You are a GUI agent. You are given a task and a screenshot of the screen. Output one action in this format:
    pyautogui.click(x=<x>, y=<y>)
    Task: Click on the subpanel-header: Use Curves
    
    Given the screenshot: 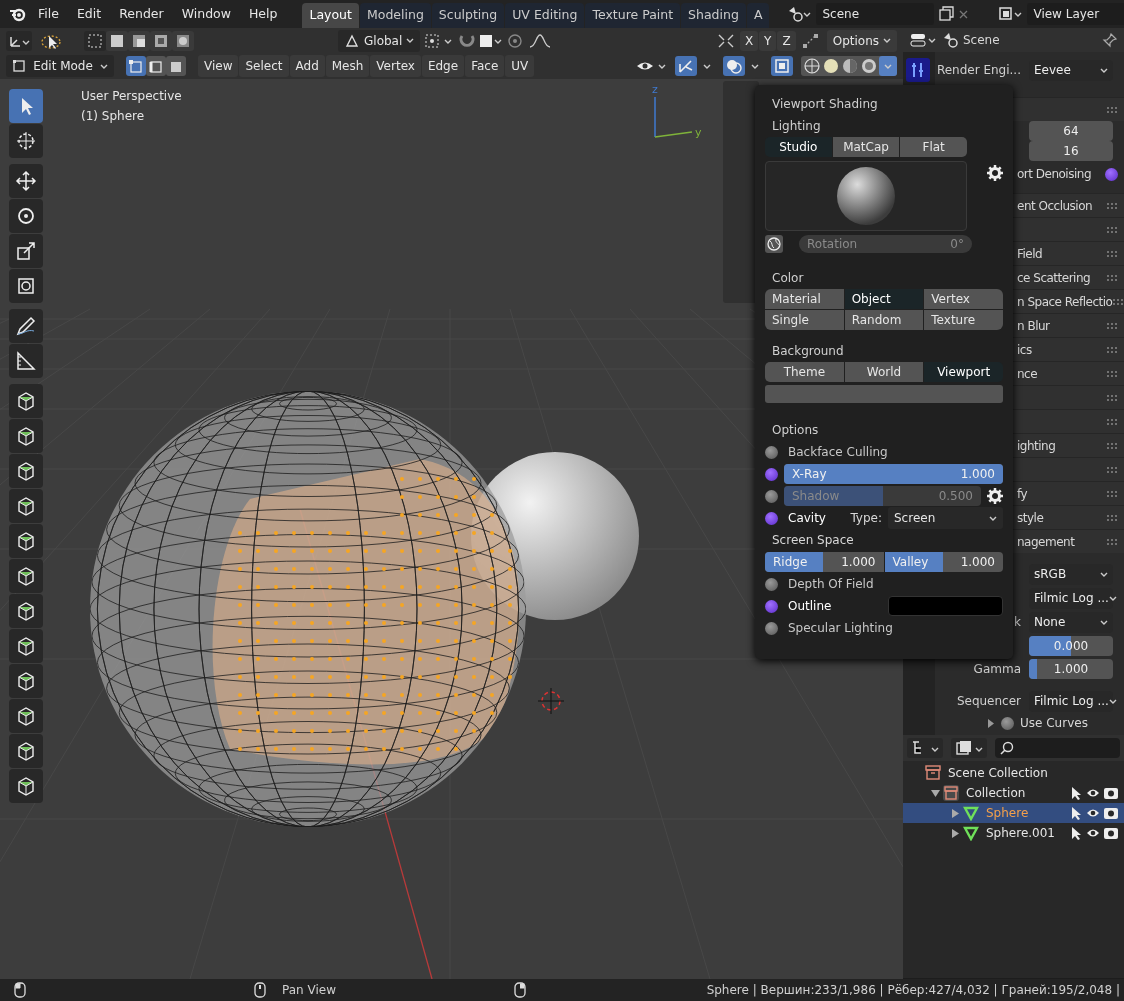 What is the action you would take?
    pyautogui.click(x=1054, y=723)
    